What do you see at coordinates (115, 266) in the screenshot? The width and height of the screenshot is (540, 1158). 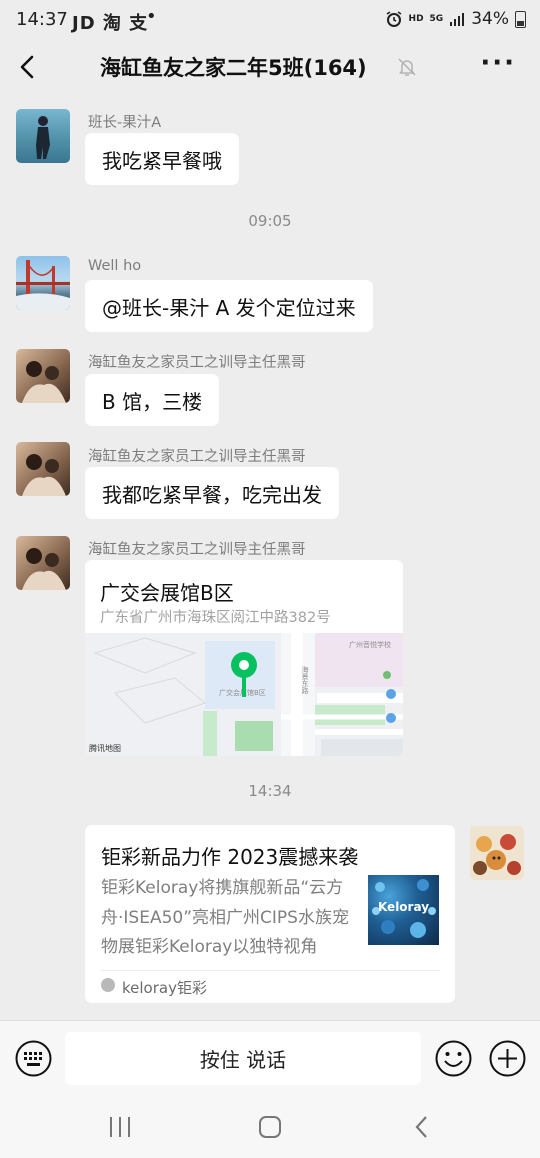 I see `sender-name: Well ho` at bounding box center [115, 266].